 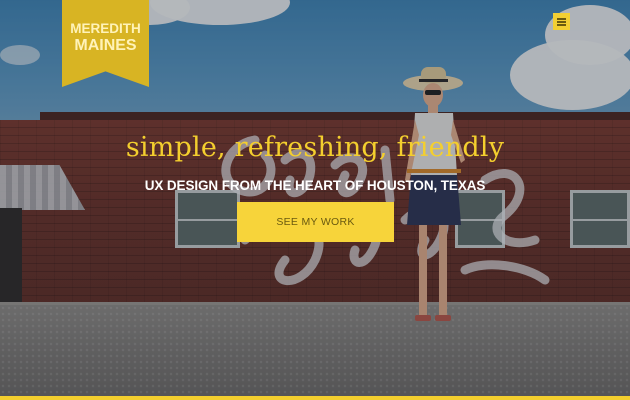 I want to click on logo-text: MEREDITH MAINES, so click(x=105, y=38).